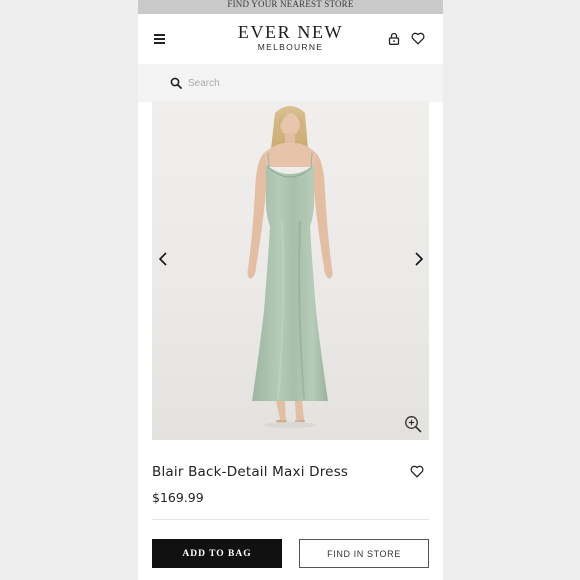  Describe the element at coordinates (418, 38) in the screenshot. I see `wishlist-heart-icon` at that location.